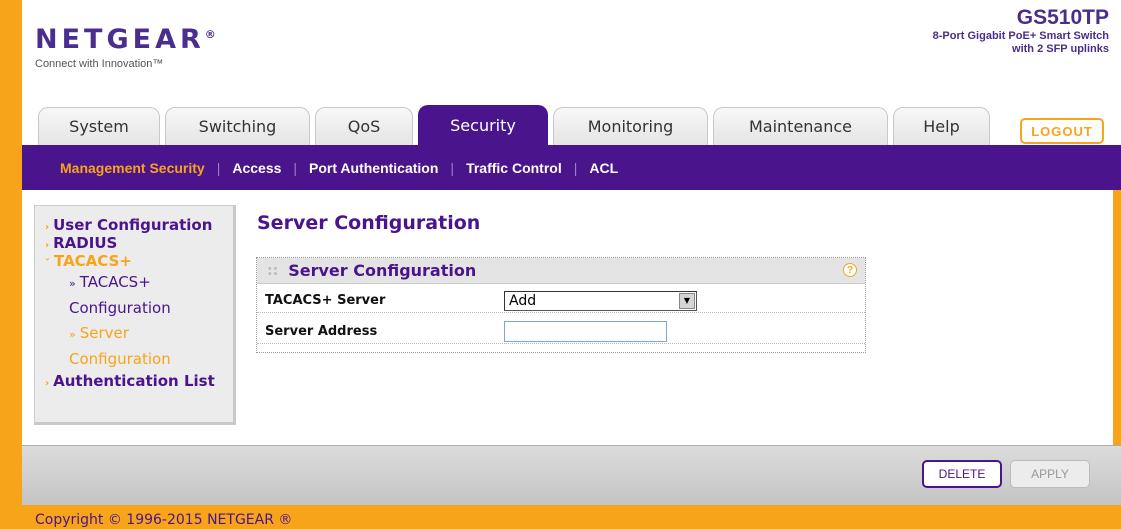 The width and height of the screenshot is (1121, 529). Describe the element at coordinates (603, 168) in the screenshot. I see `subnav-acl: ACL` at that location.